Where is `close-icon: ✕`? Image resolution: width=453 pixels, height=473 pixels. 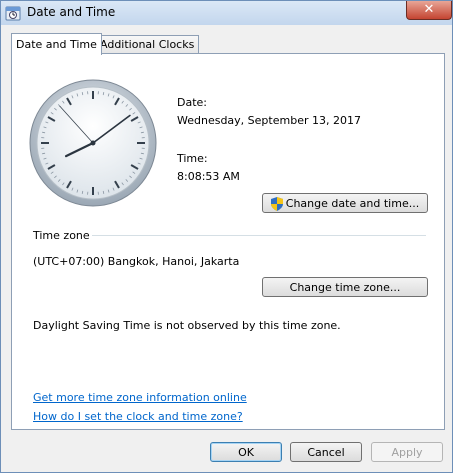 close-icon: ✕ is located at coordinates (429, 9).